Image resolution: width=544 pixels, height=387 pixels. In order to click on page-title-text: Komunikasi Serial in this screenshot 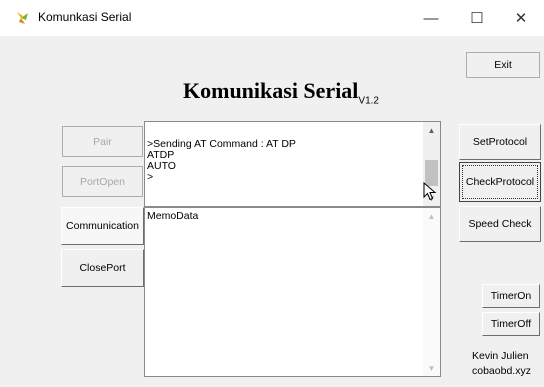, I will do `click(271, 90)`.